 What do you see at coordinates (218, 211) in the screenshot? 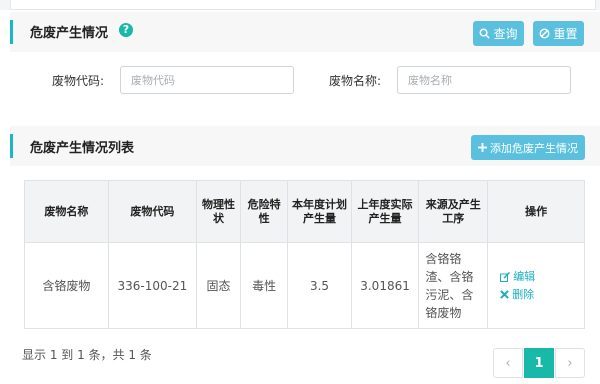
I see `column-header: 物理性状` at bounding box center [218, 211].